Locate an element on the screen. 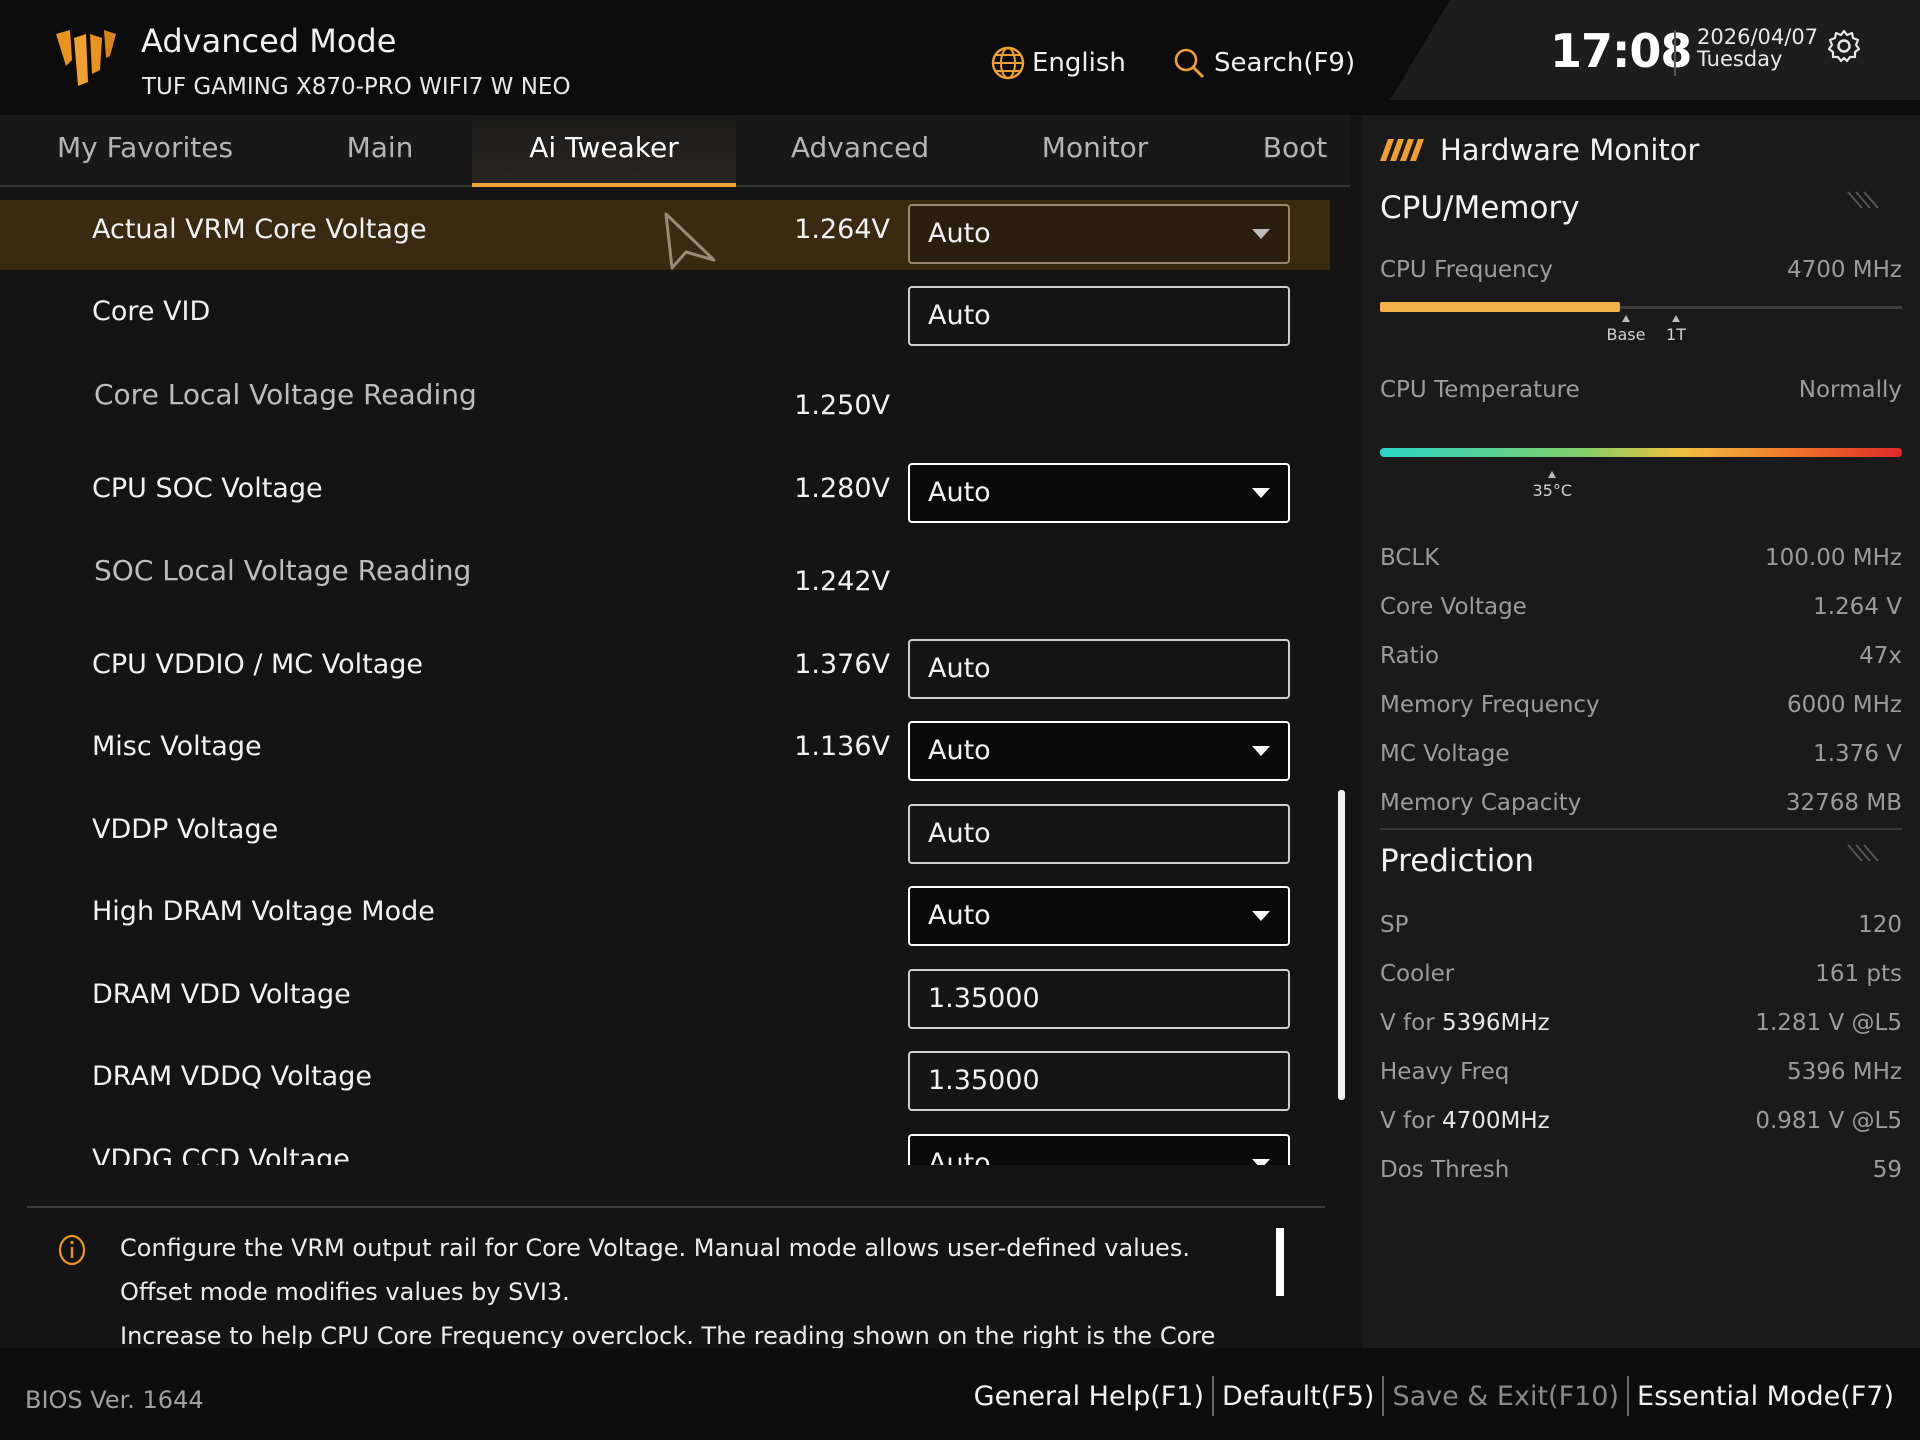 The width and height of the screenshot is (1920, 1440). prediction-heavy-freq: Heavy Freq 5396 MHz is located at coordinates (1641, 1076).